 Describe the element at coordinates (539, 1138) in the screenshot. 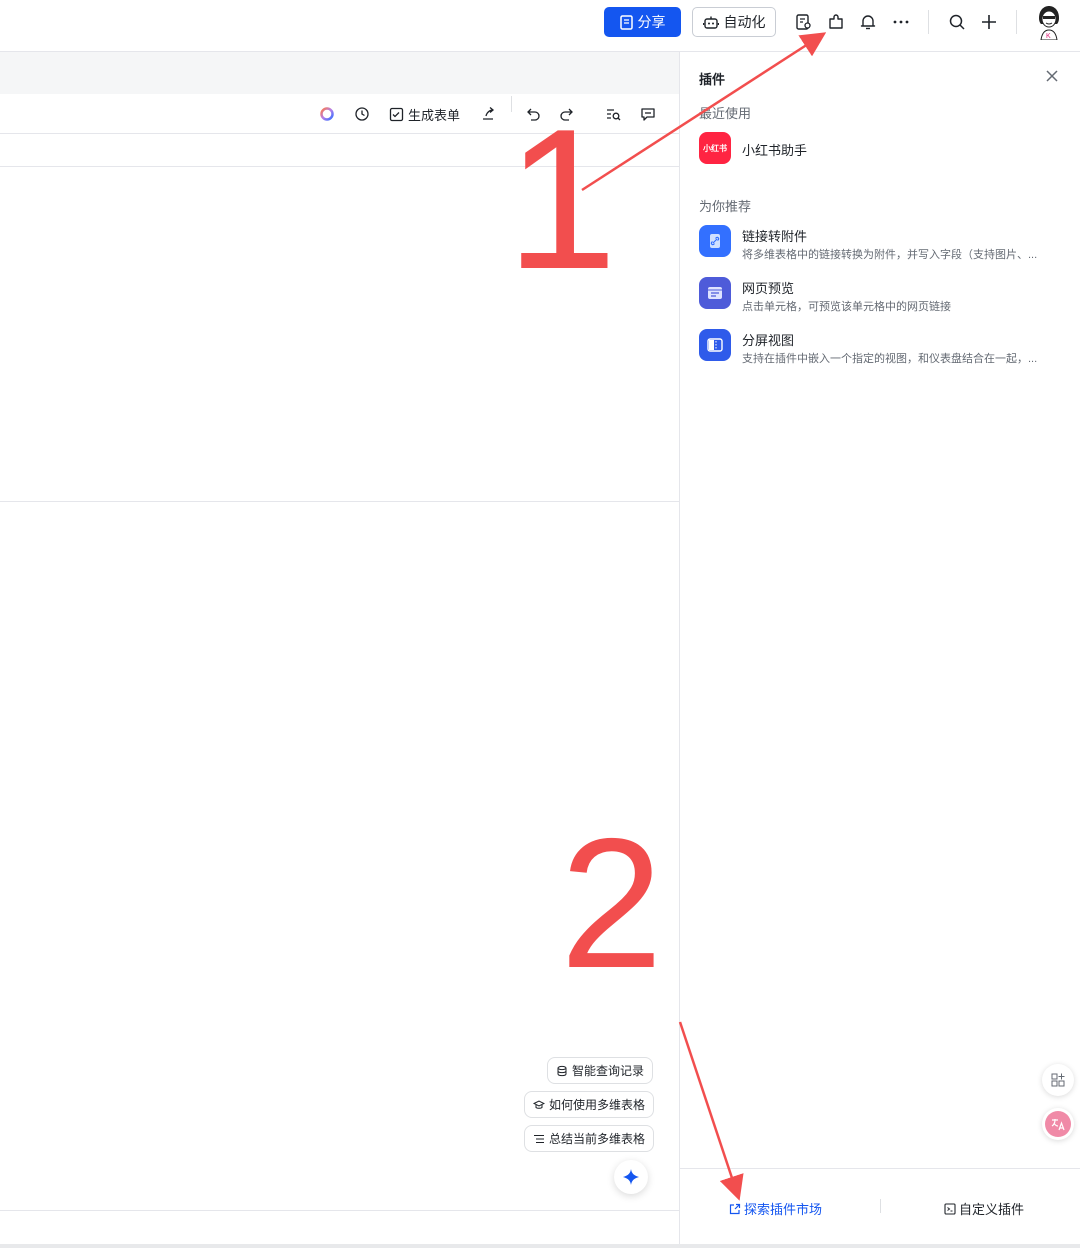

I see `list-icon` at that location.